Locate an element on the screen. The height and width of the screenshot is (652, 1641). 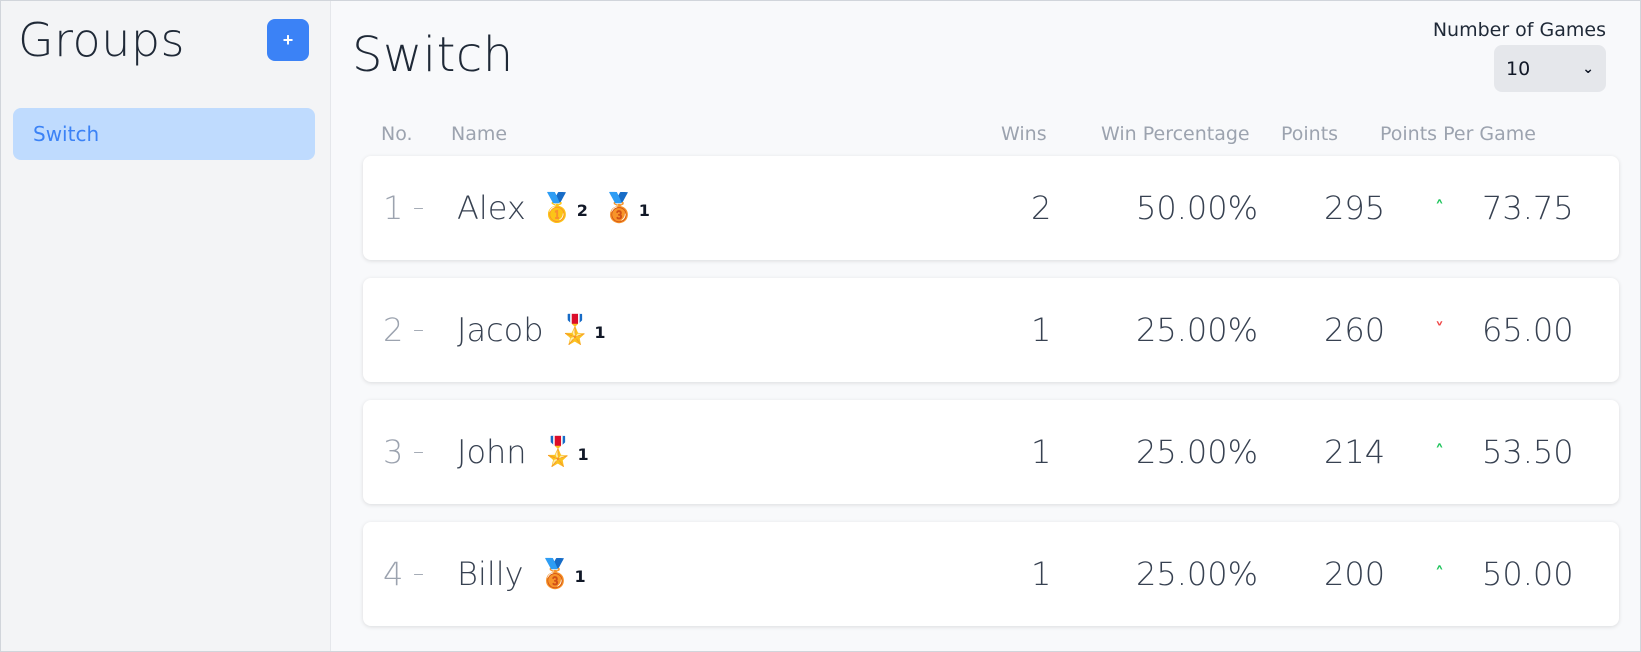
player-name-cell: Alex 🥇 2 🥉 1 is located at coordinates (553, 208).